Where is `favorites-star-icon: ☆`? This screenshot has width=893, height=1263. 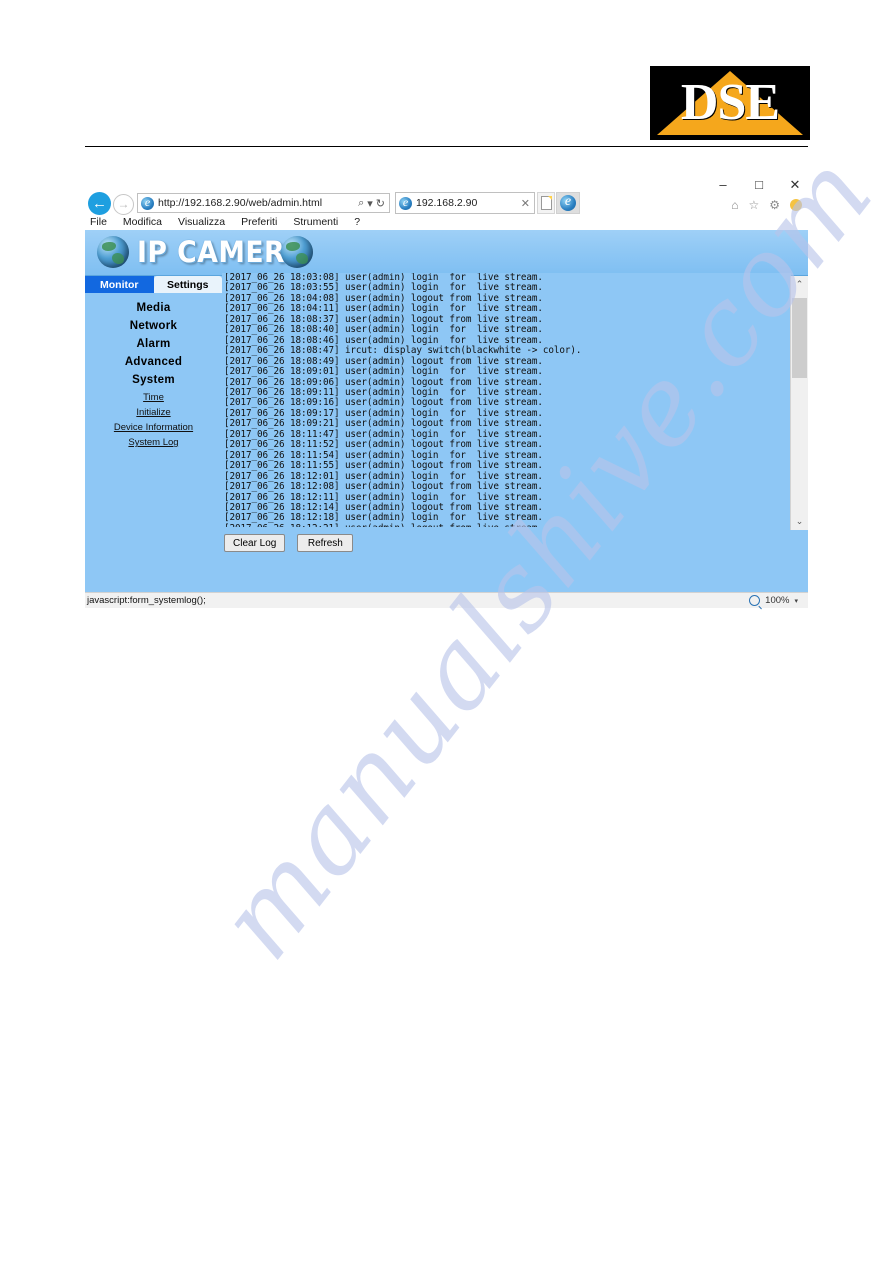
favorites-star-icon: ☆ is located at coordinates (753, 205).